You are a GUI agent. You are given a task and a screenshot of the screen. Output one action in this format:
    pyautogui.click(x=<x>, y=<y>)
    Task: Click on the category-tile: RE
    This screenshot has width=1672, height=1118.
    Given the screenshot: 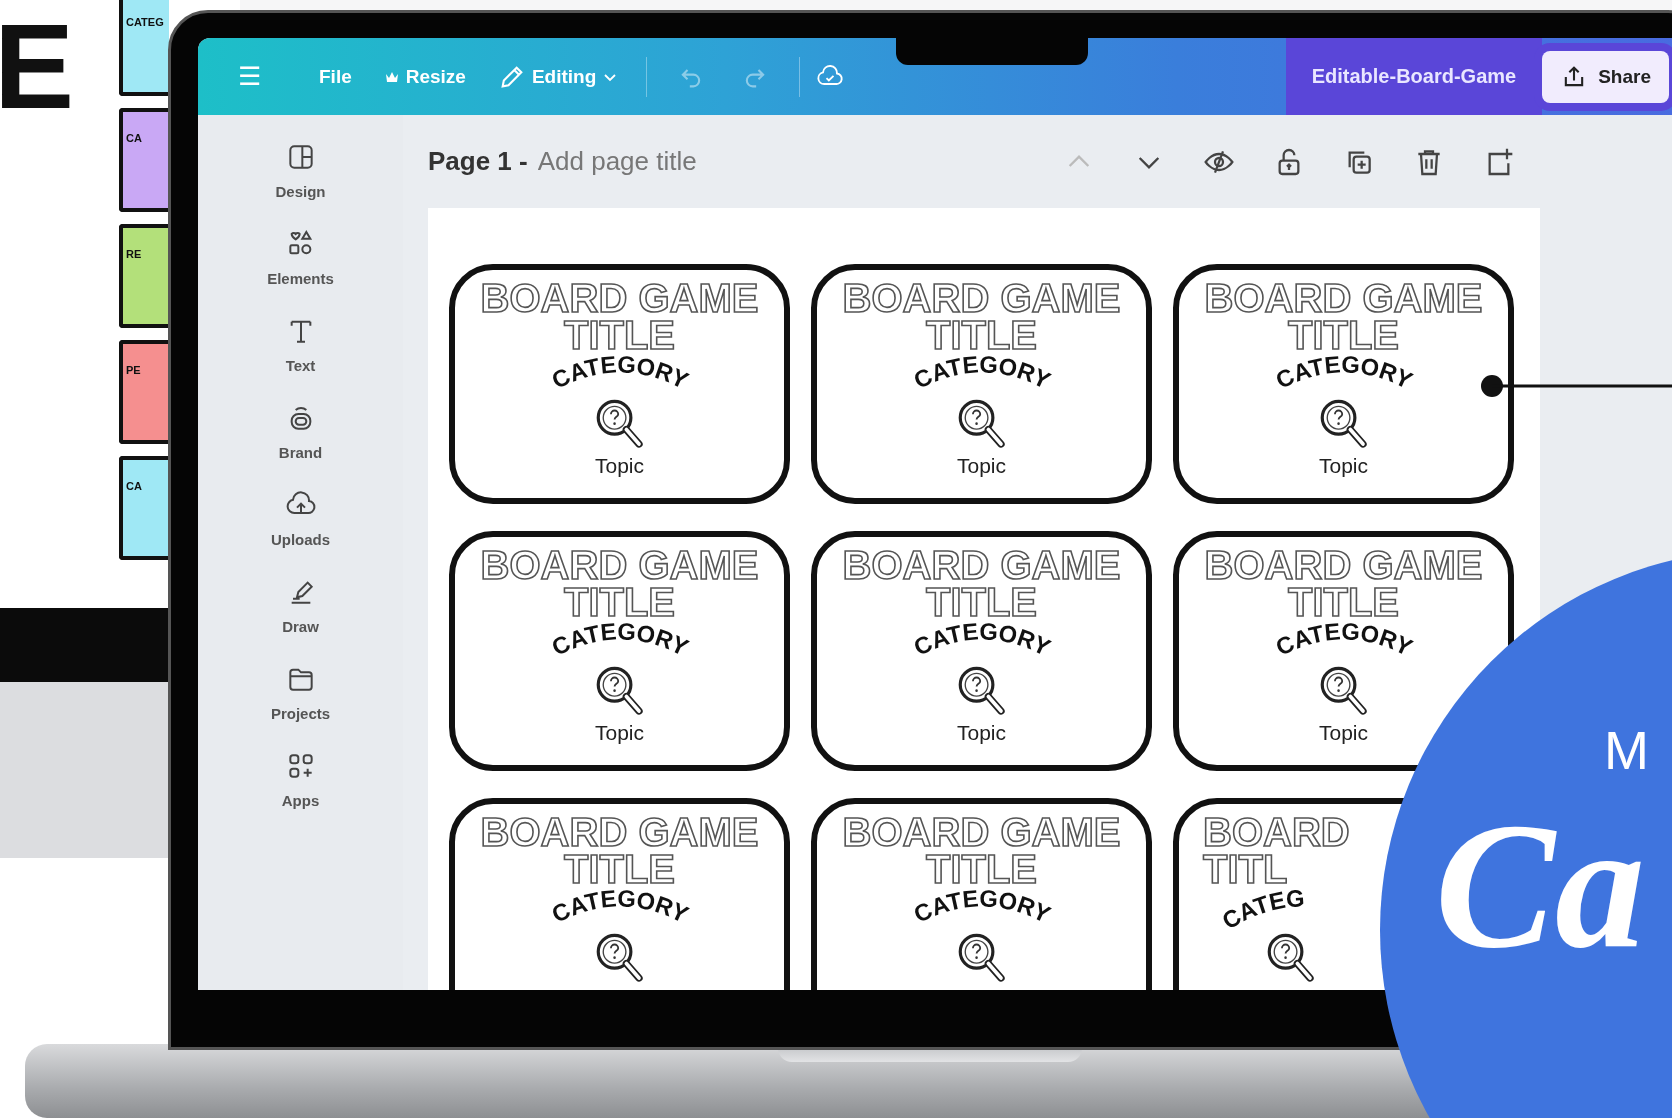 What is the action you would take?
    pyautogui.click(x=144, y=276)
    